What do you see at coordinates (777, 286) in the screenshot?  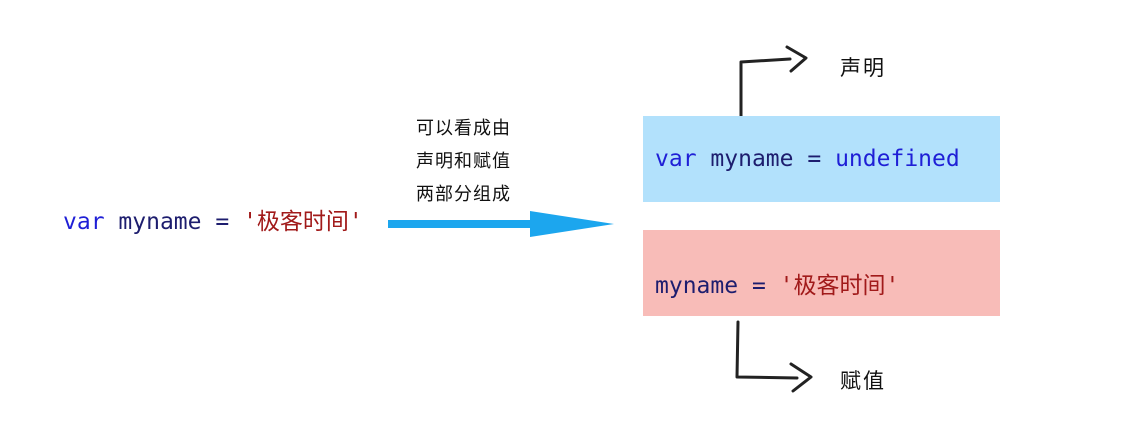 I see `assignment-statement: myname = '极客时间'` at bounding box center [777, 286].